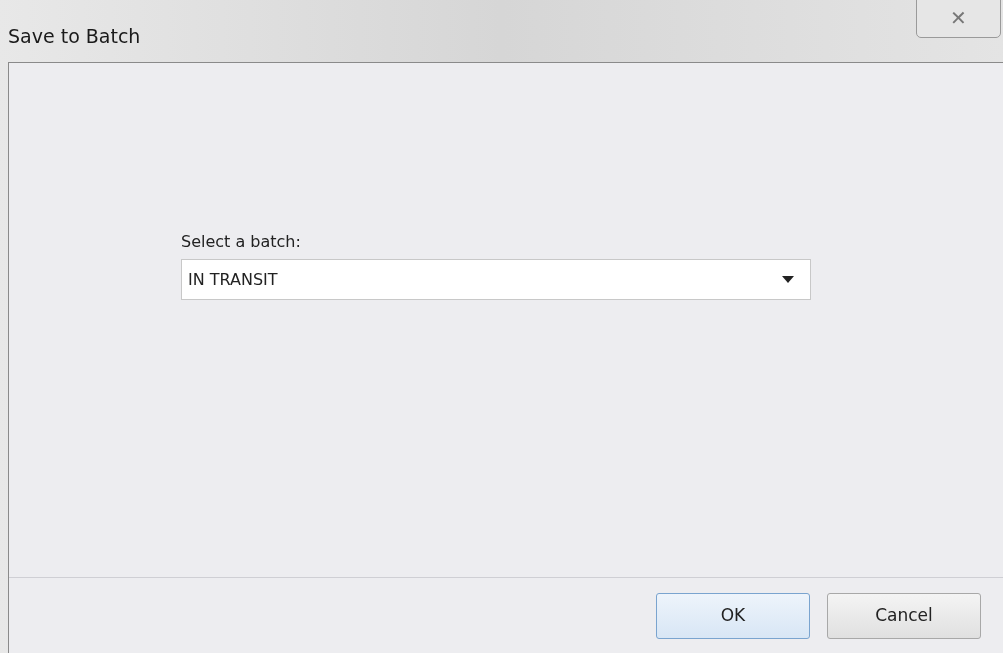 This screenshot has height=653, width=1003. Describe the element at coordinates (904, 615) in the screenshot. I see `dialog-button: Cancel` at that location.